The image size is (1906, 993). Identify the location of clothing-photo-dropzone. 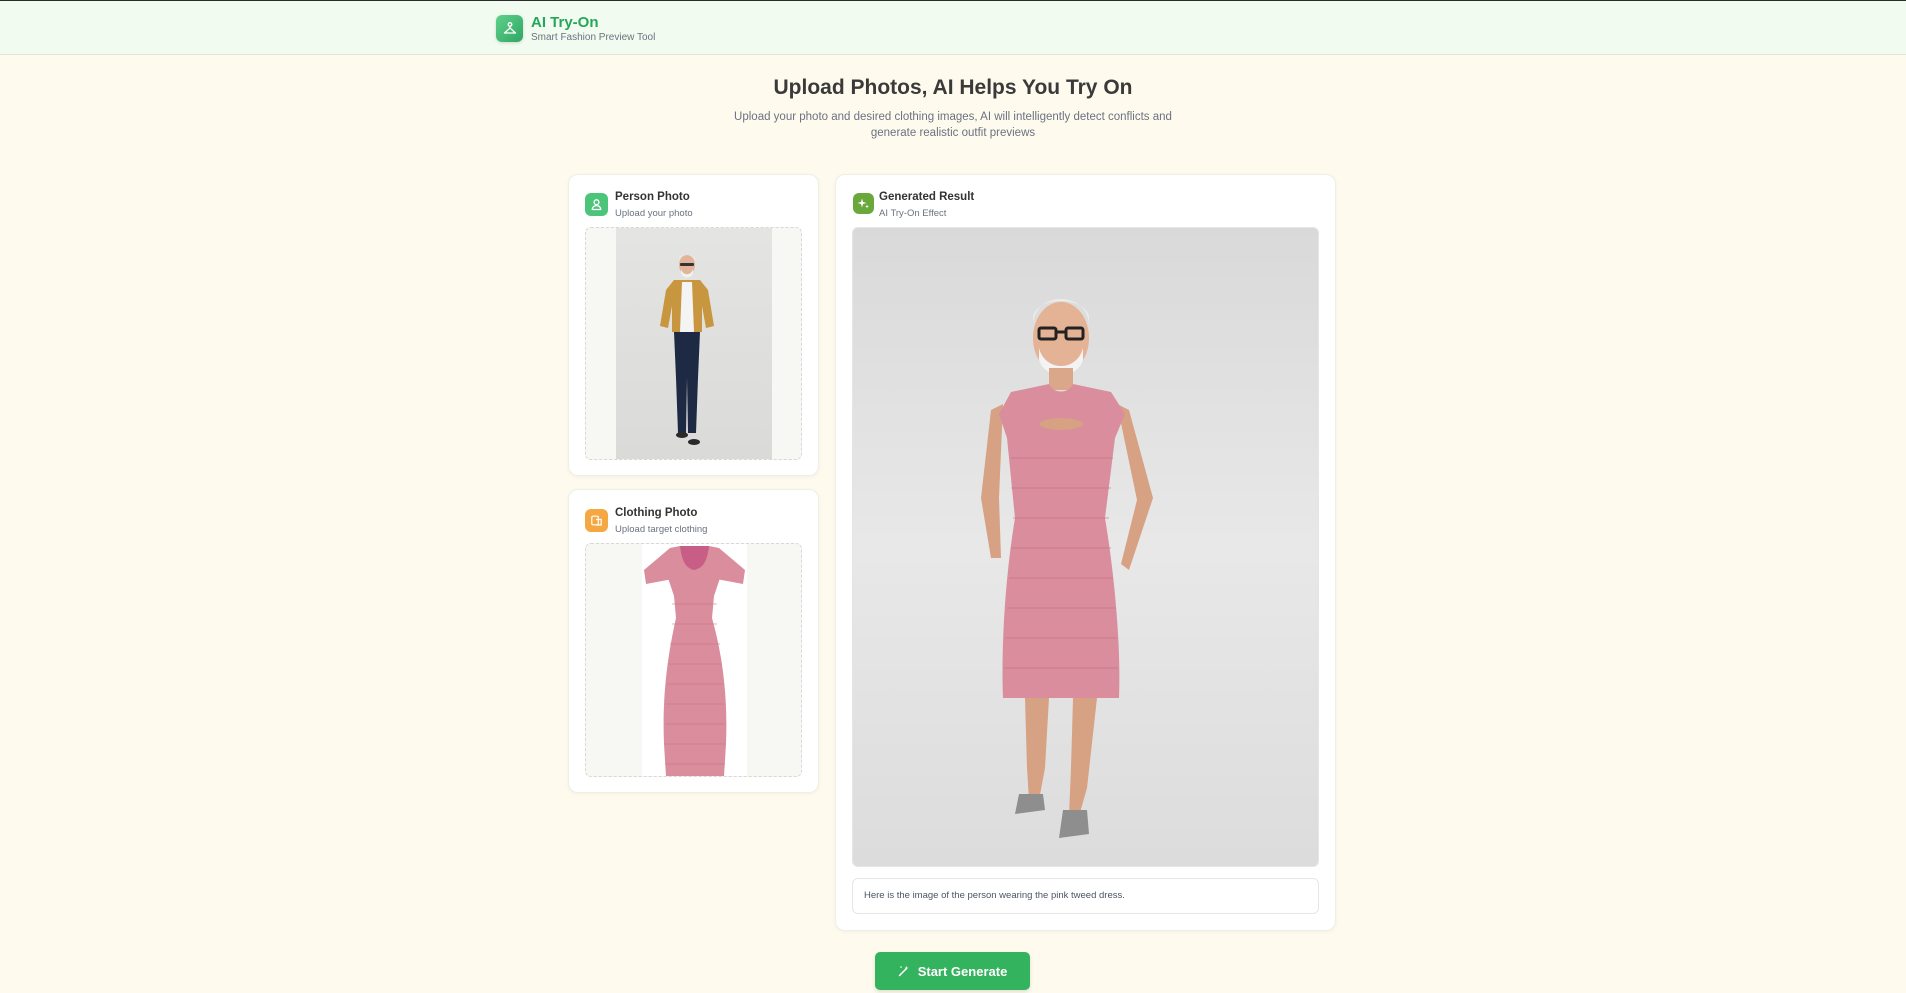
(693, 660).